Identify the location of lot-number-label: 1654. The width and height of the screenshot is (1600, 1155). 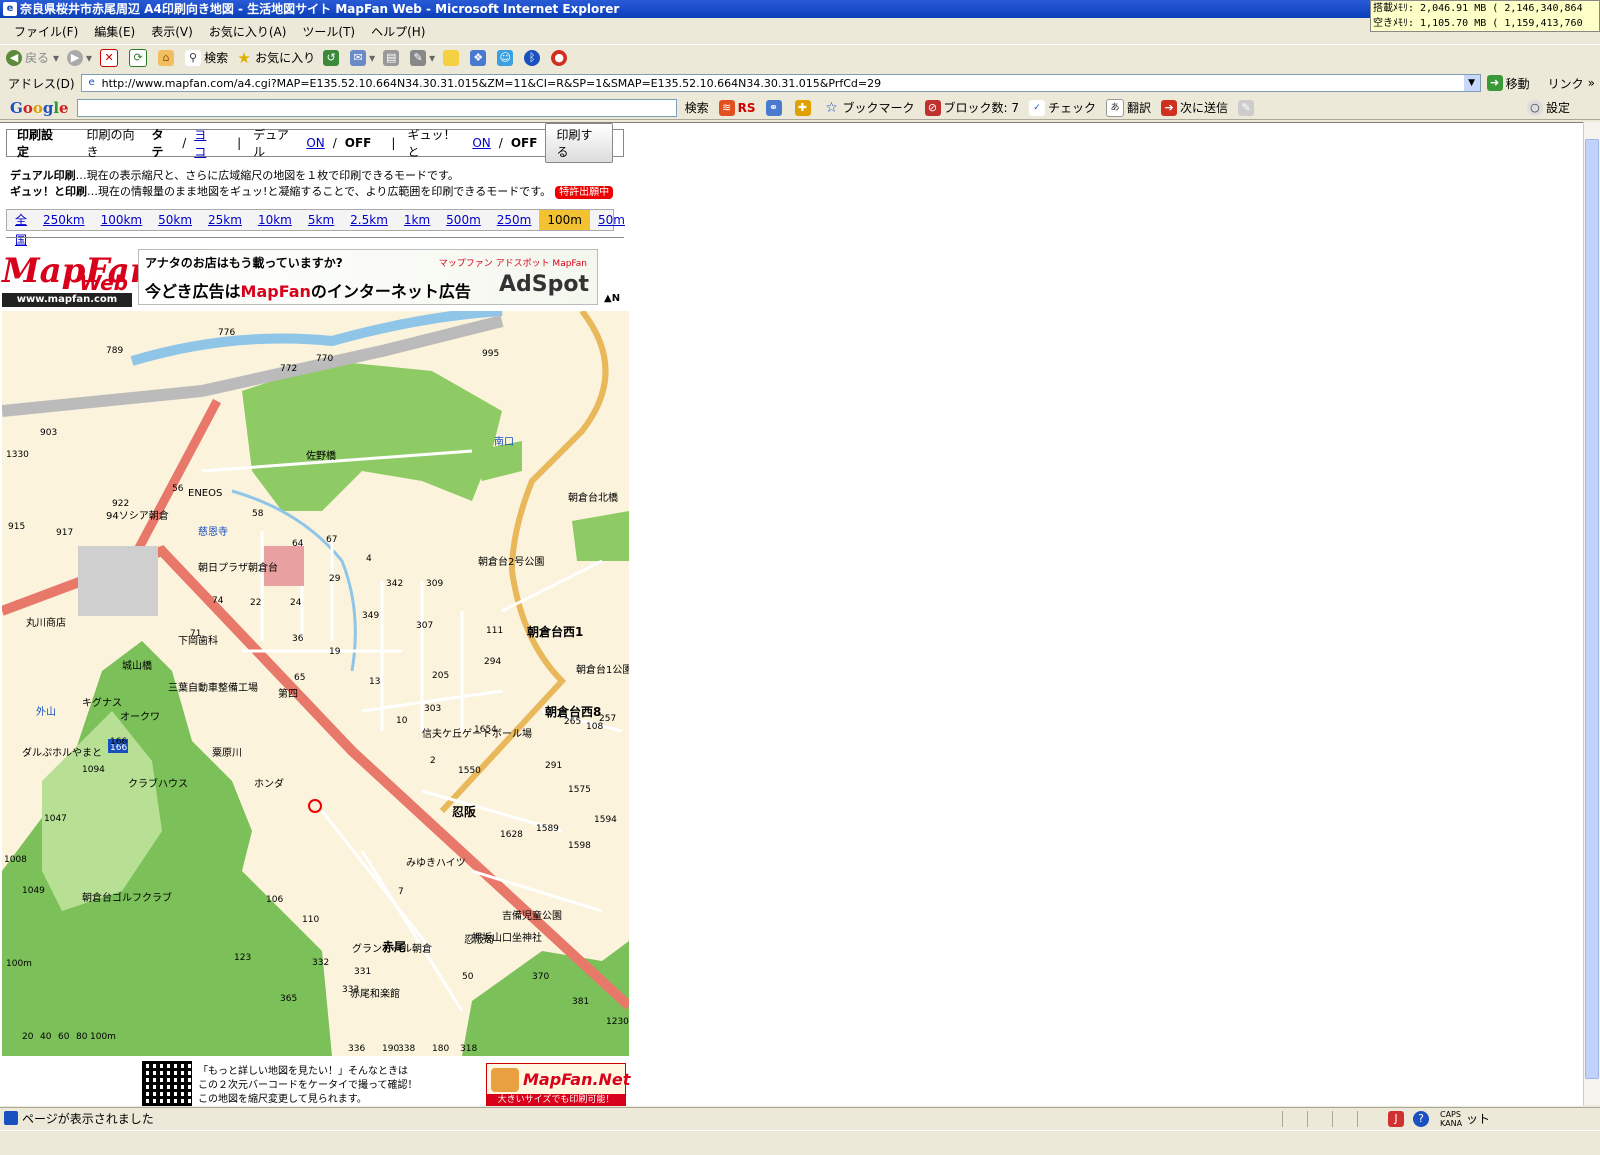
(485, 730).